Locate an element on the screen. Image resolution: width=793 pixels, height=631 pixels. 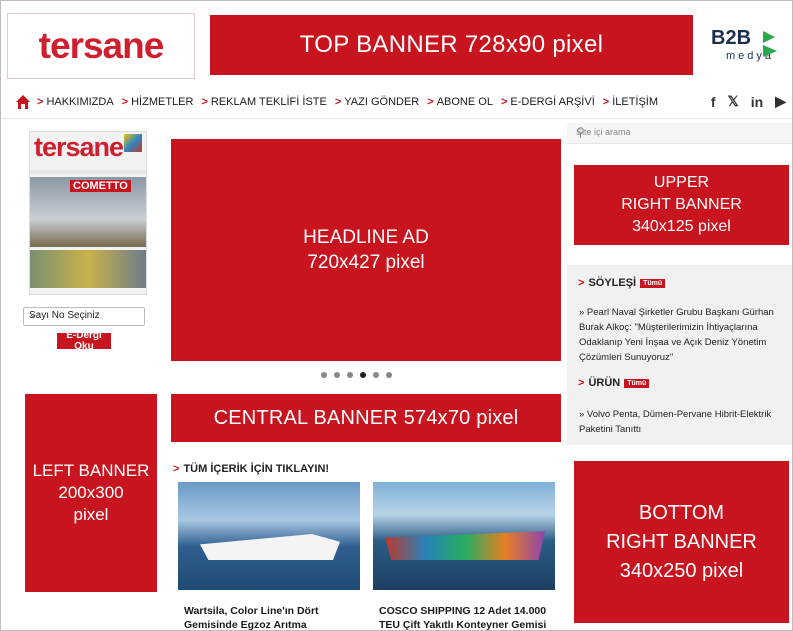
section-title: SÖYLEŞİ is located at coordinates (612, 283).